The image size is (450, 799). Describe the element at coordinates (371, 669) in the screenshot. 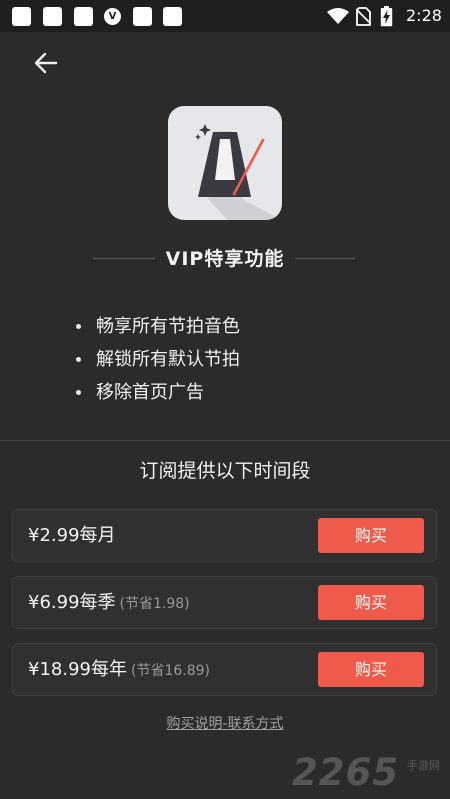

I see `buy-button-yearly: 购买` at that location.